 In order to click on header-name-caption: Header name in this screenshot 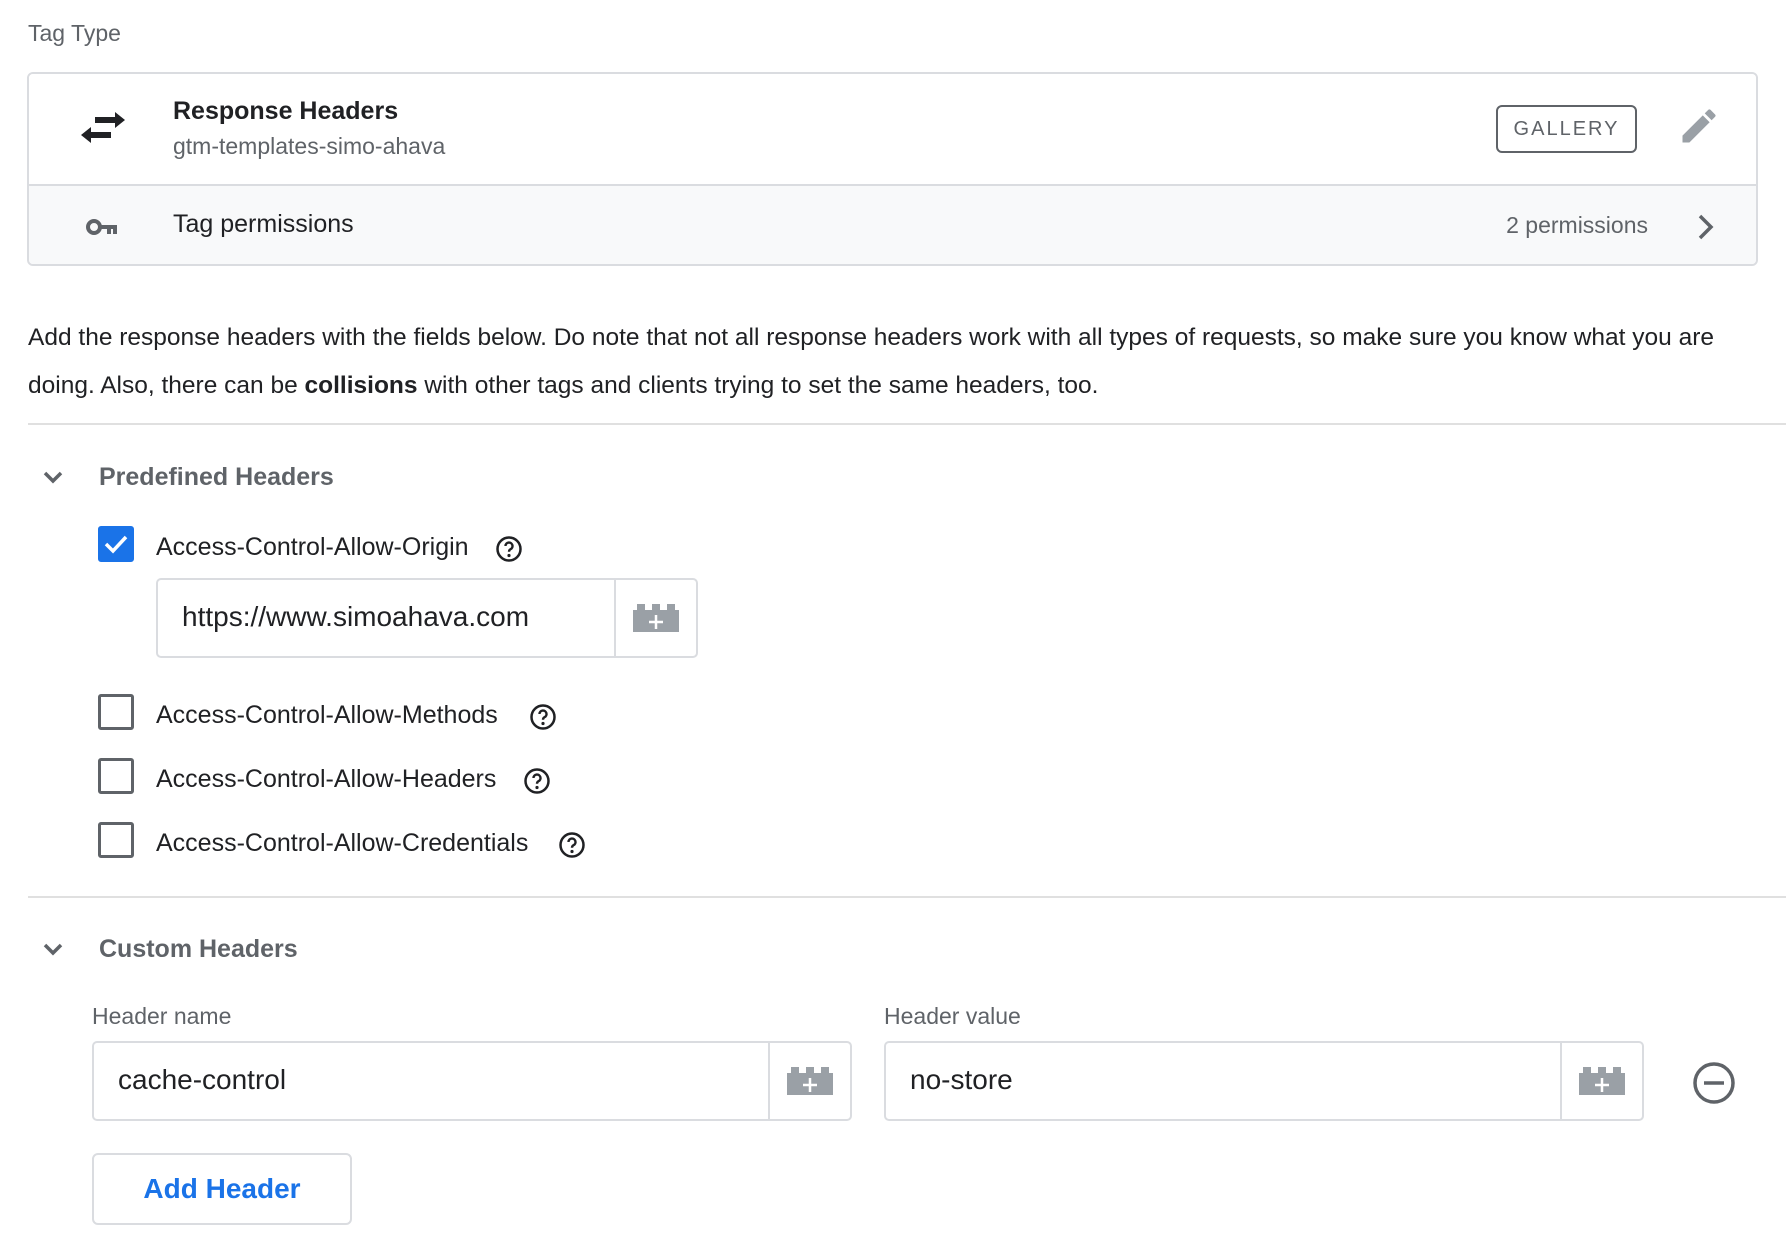, I will do `click(162, 1016)`.